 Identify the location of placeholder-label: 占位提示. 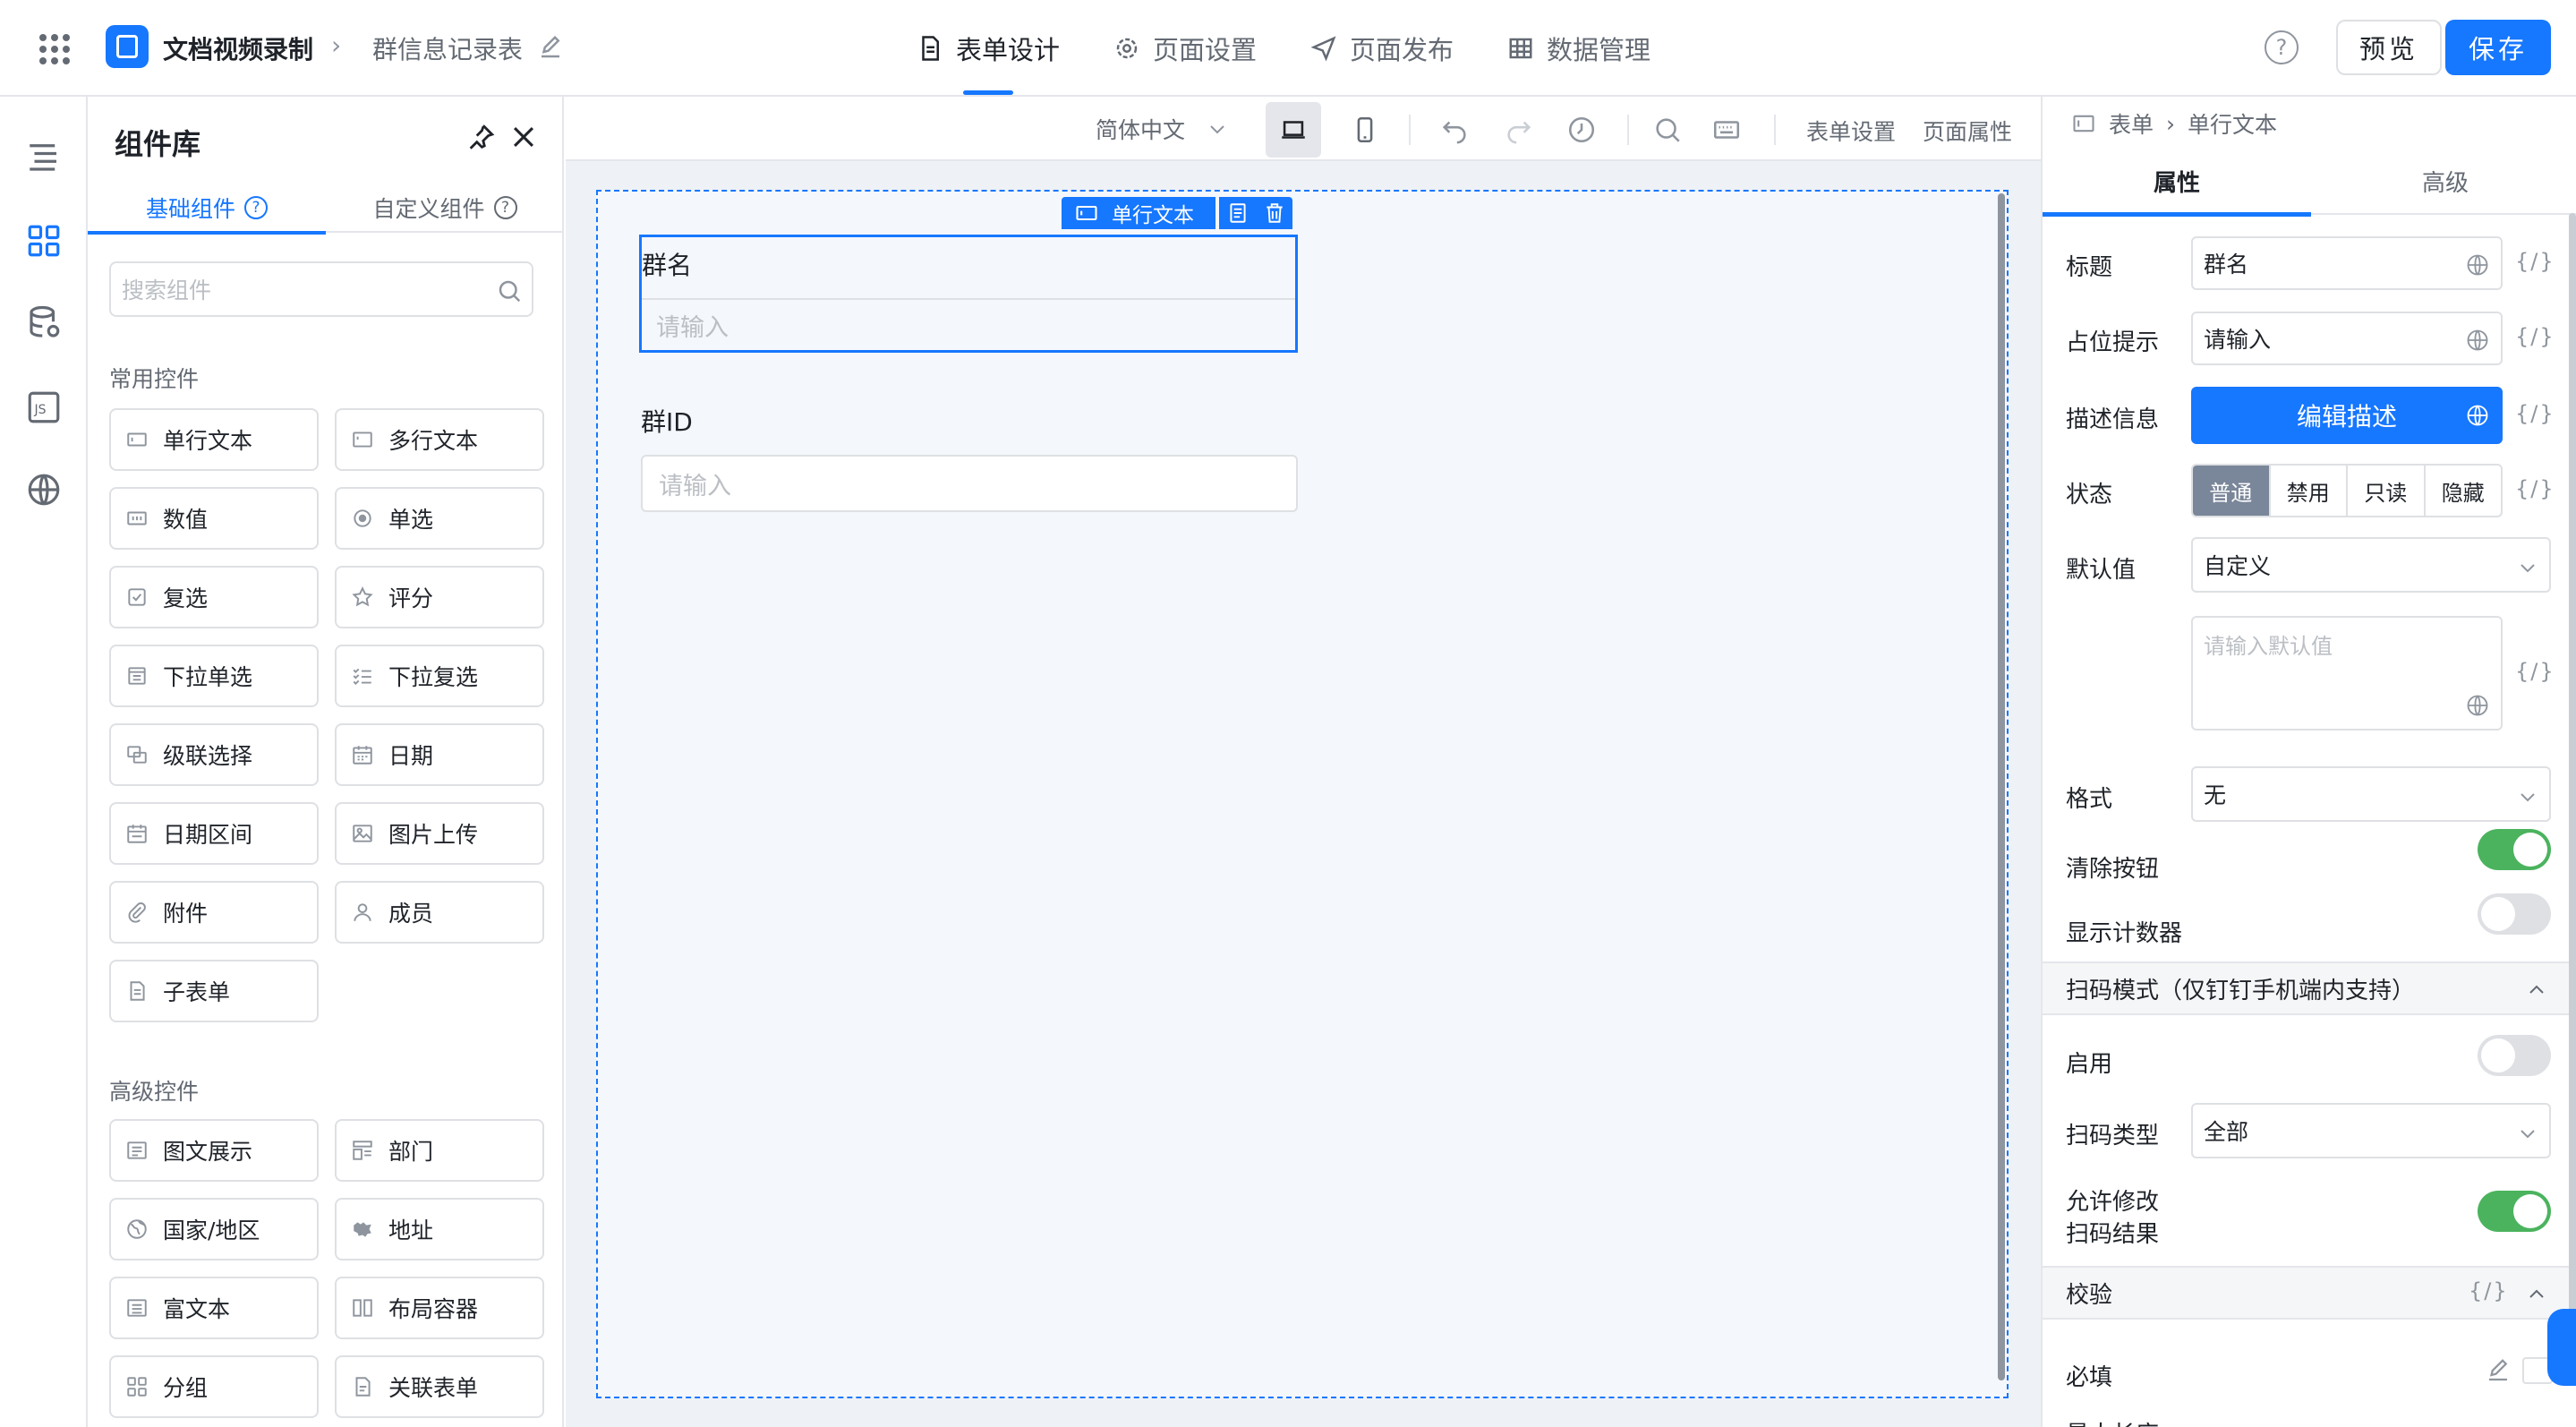
(2113, 343).